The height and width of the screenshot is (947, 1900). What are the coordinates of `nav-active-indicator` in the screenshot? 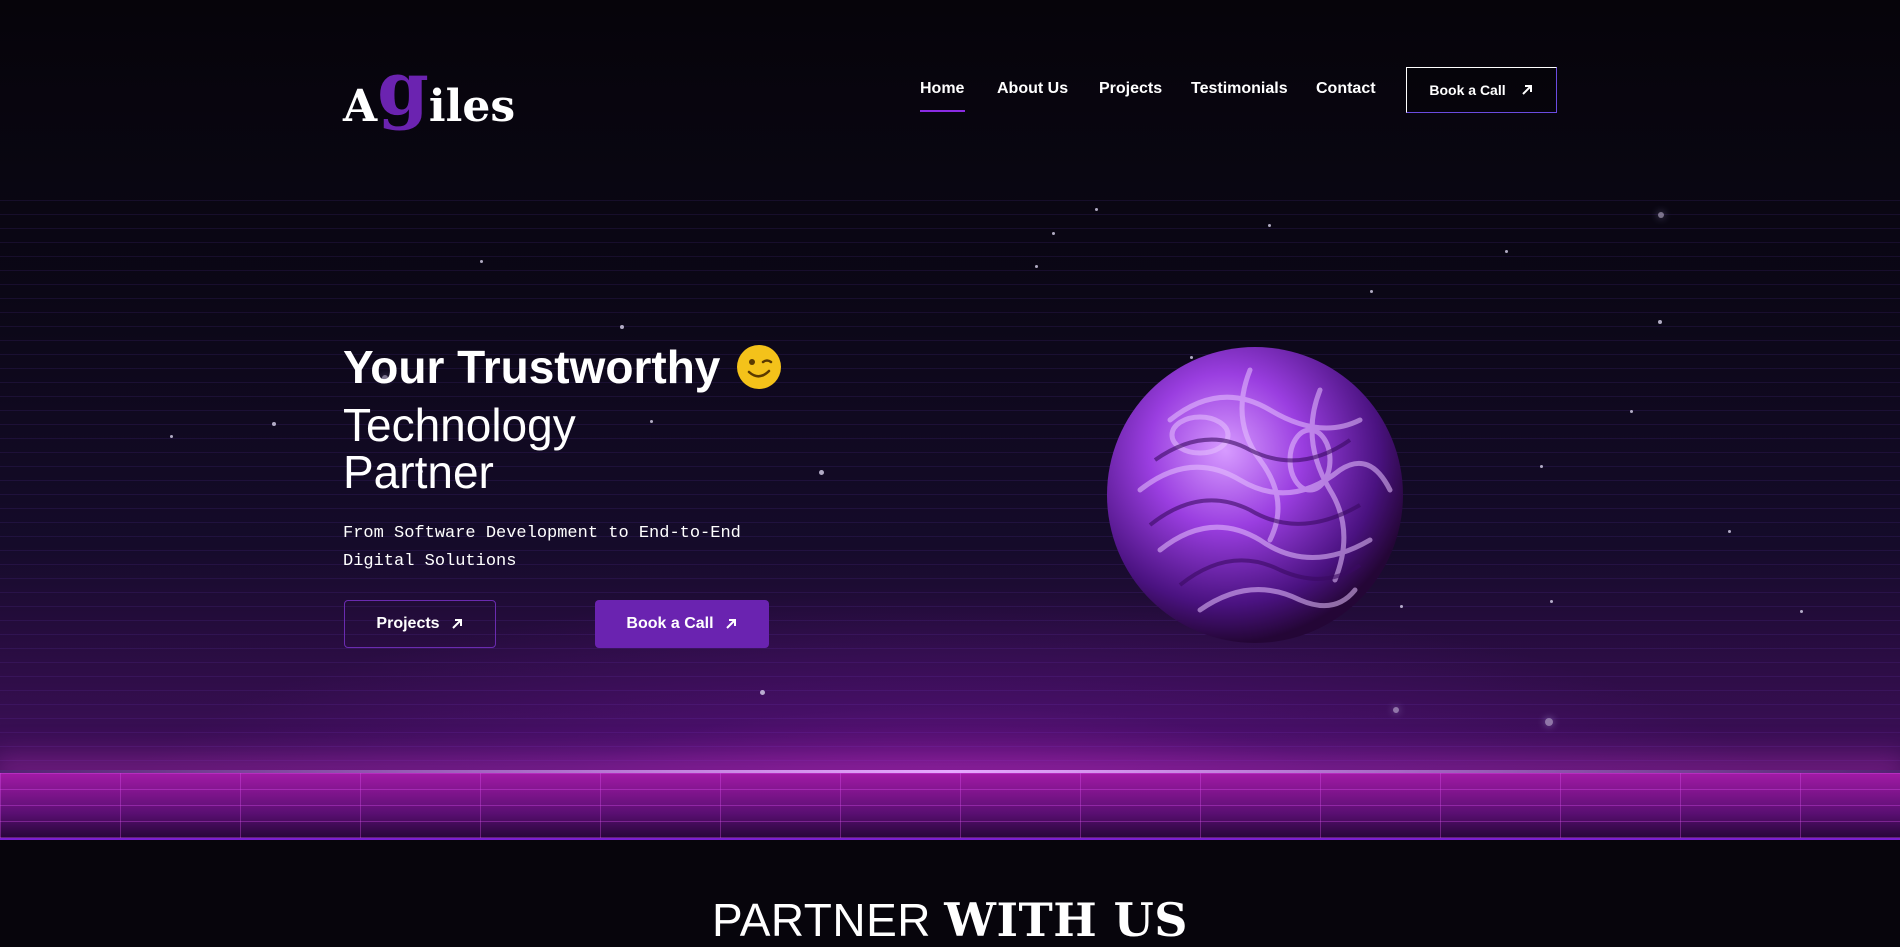 It's located at (942, 111).